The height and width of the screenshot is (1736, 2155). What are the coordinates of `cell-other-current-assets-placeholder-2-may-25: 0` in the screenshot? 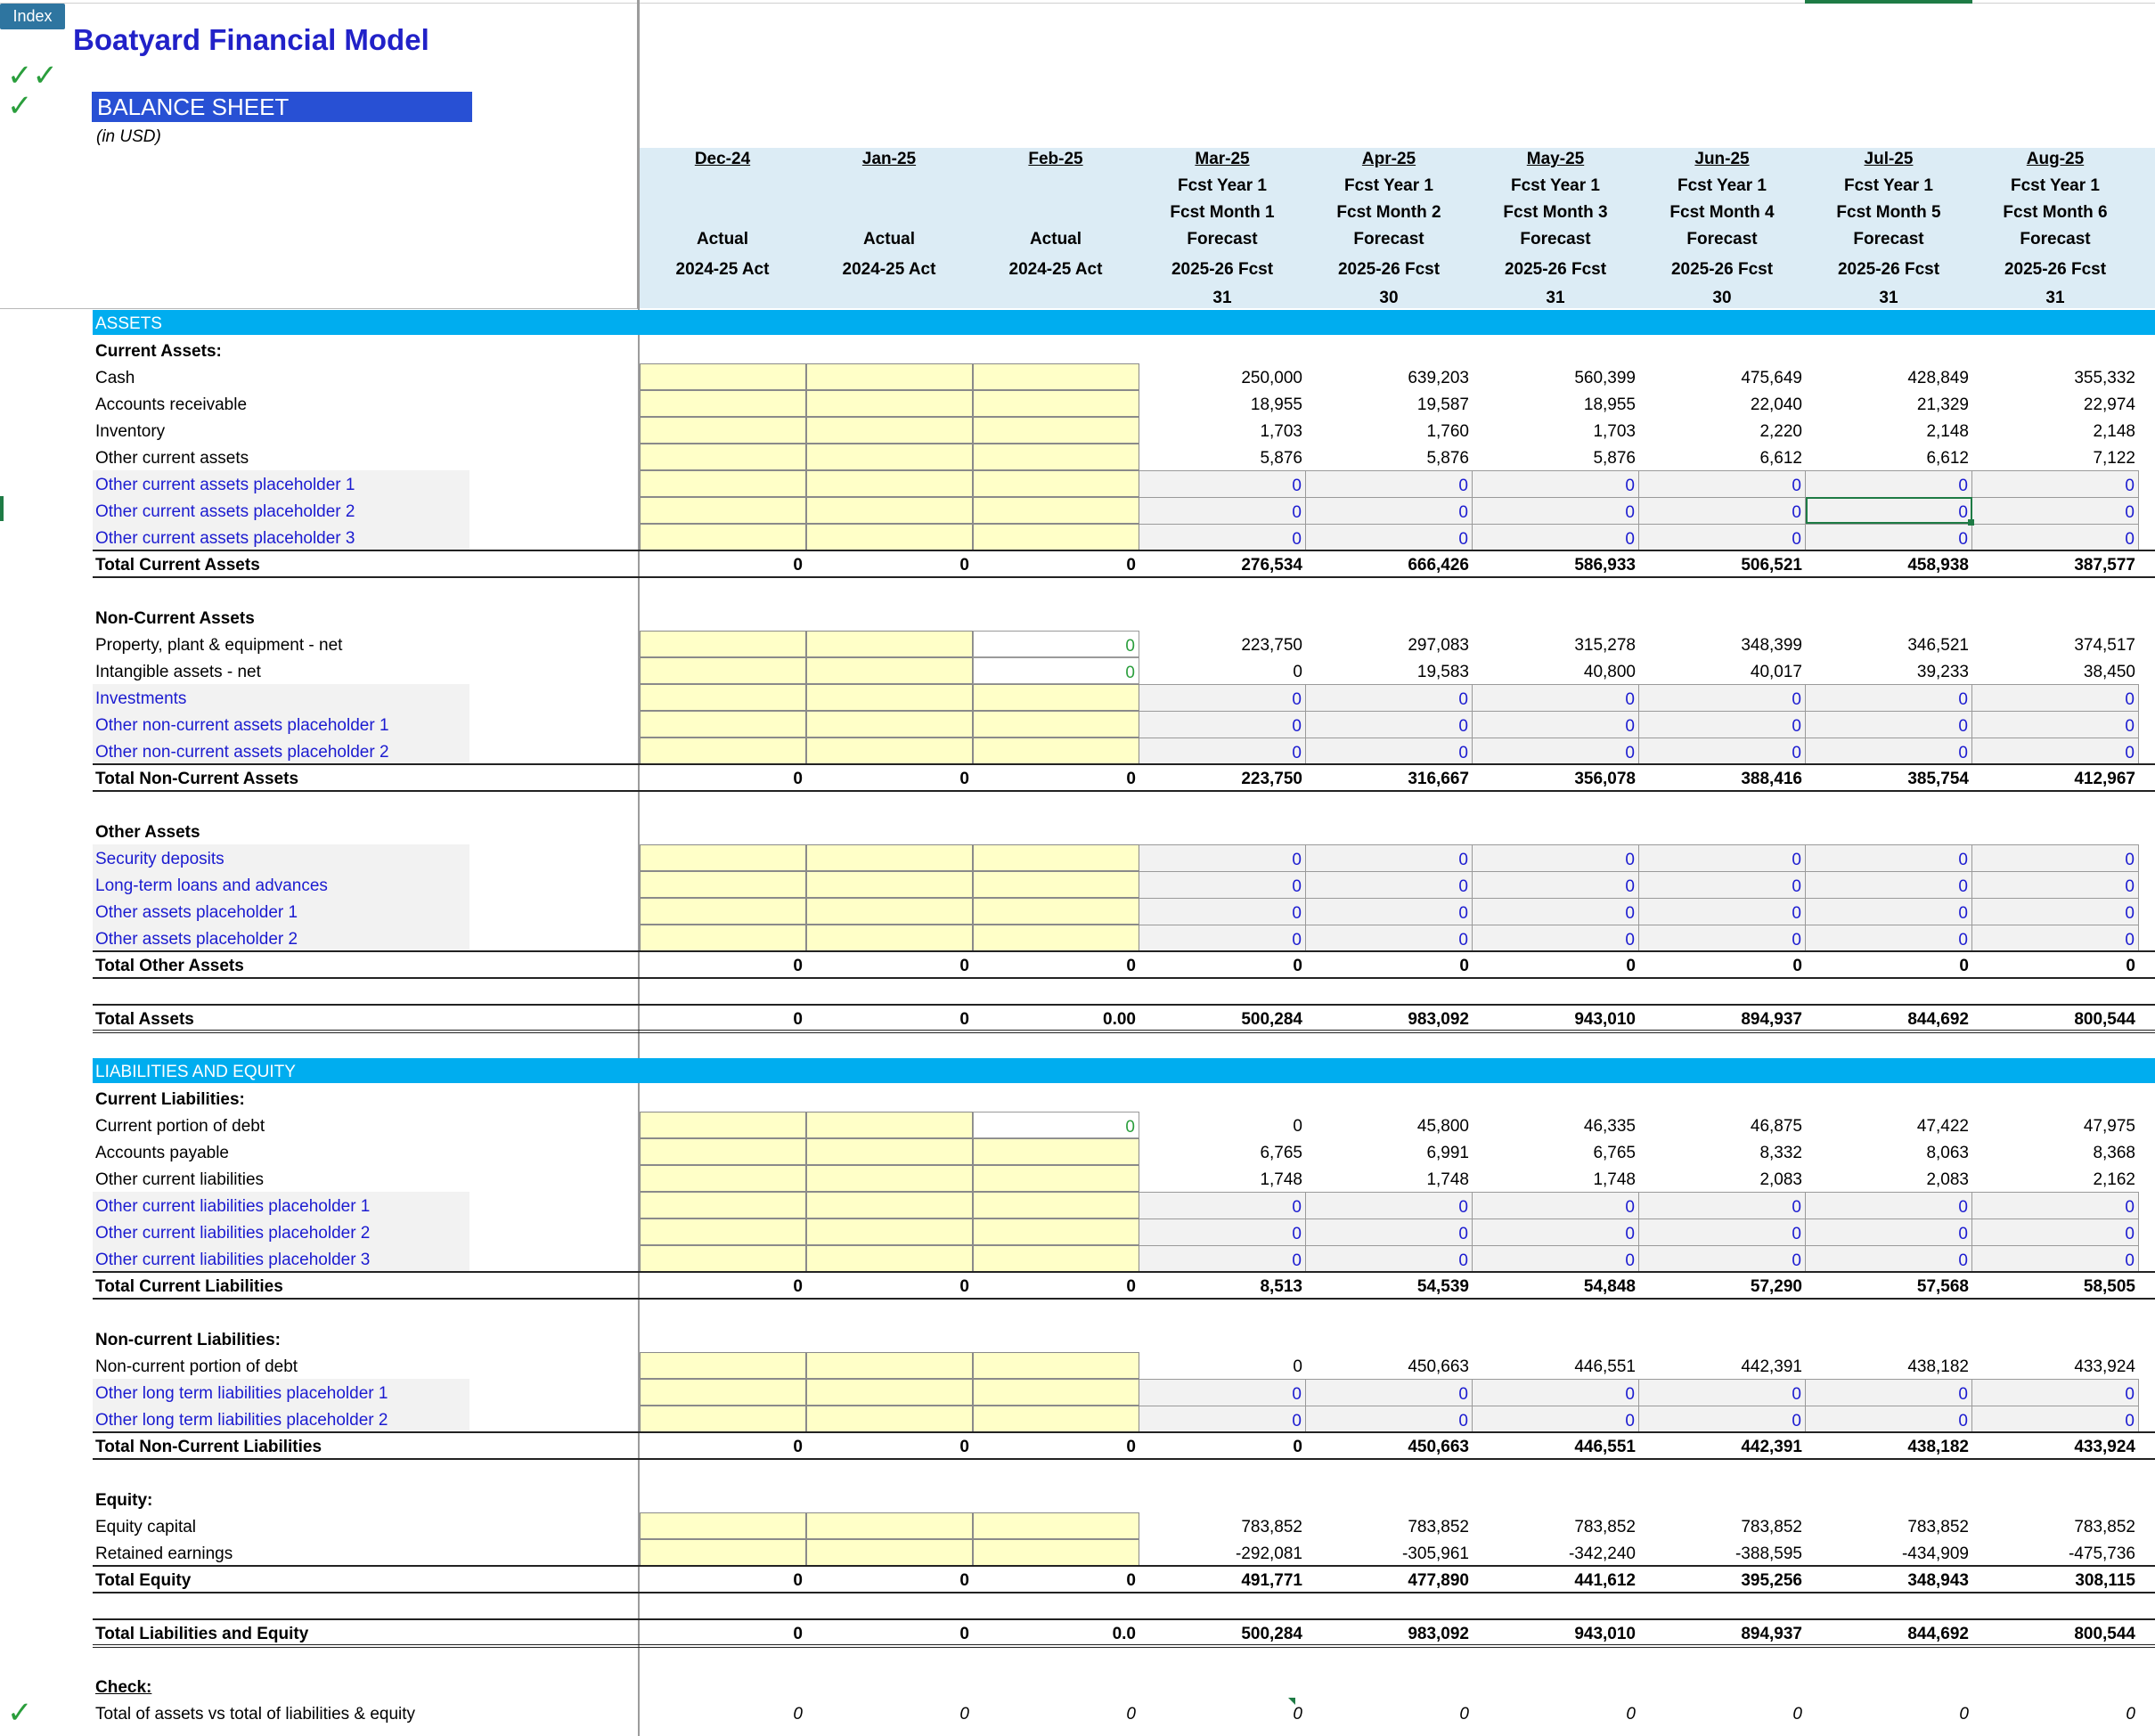 It's located at (1556, 510).